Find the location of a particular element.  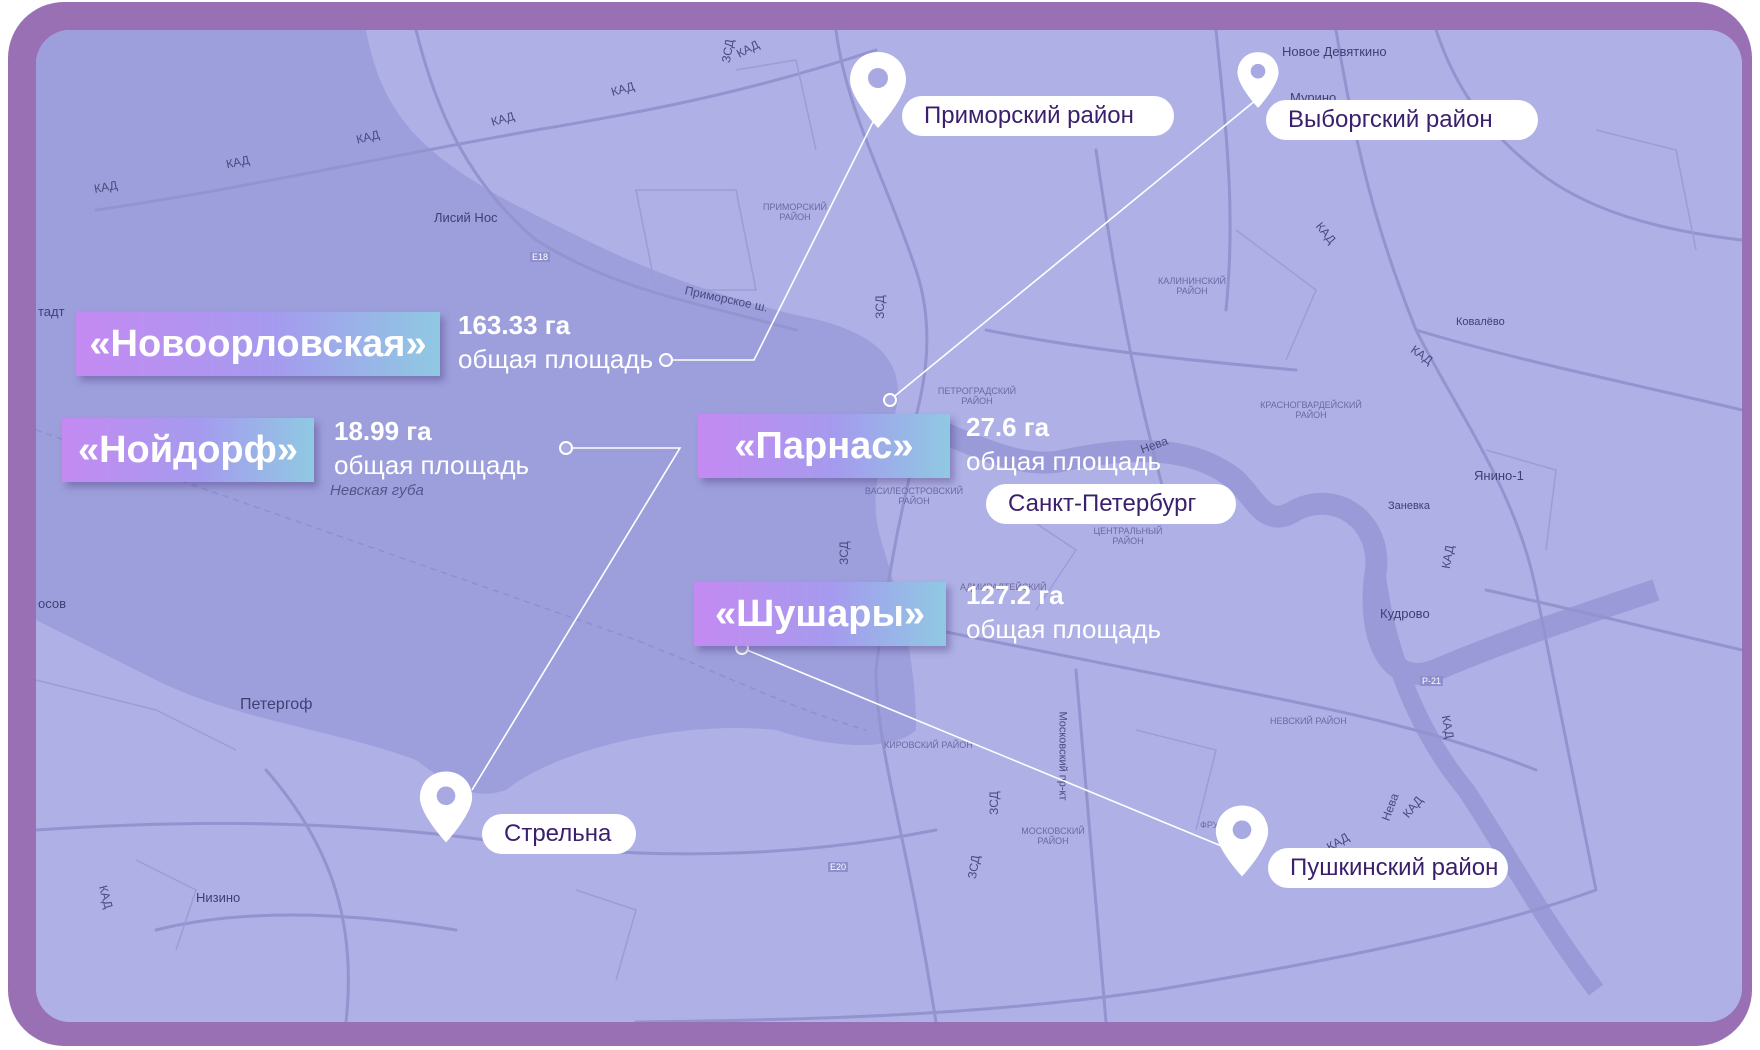

district-pill-spb: Санкт-Петербург is located at coordinates (1111, 504).